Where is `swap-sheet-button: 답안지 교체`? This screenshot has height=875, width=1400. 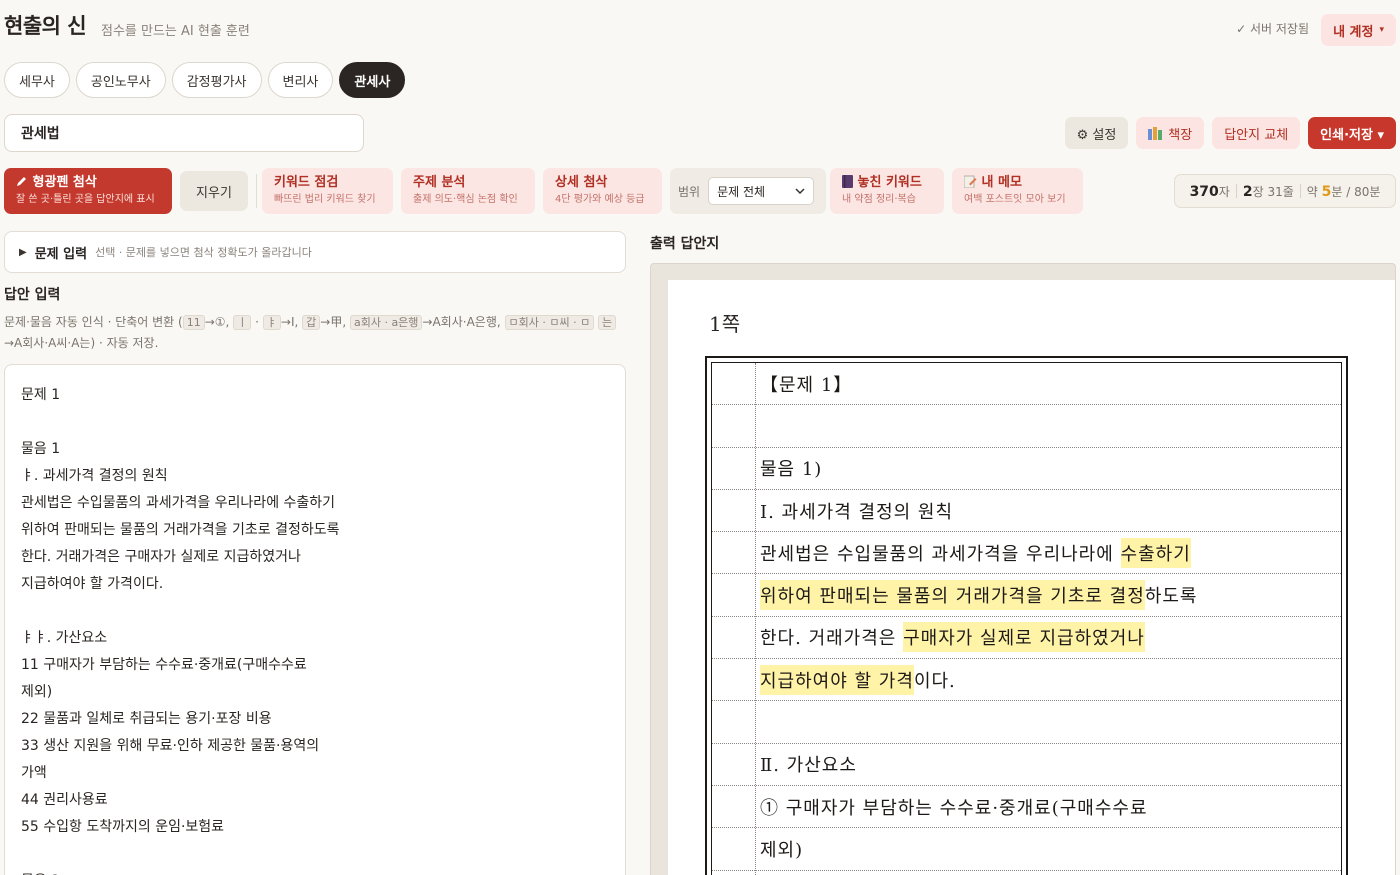 swap-sheet-button: 답안지 교체 is located at coordinates (1256, 133).